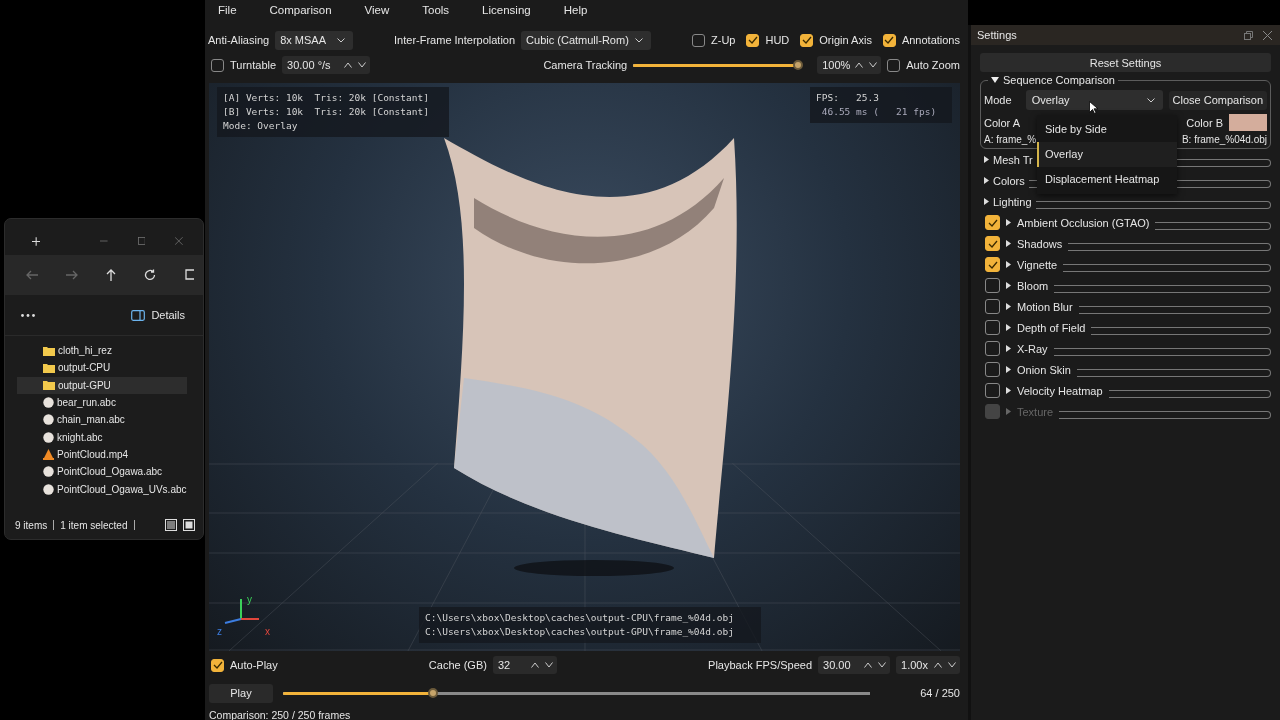  Describe the element at coordinates (111, 275) in the screenshot. I see `up-arrow-icon` at that location.